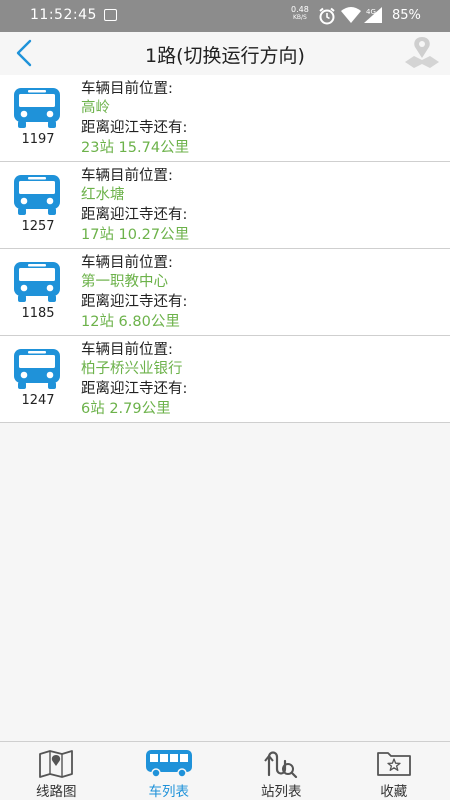  Describe the element at coordinates (225, 118) in the screenshot. I see `vehicle-row: 1197 车辆目前位置: 高岭 距离迎江寺还有: 23站 15.74公里` at that location.